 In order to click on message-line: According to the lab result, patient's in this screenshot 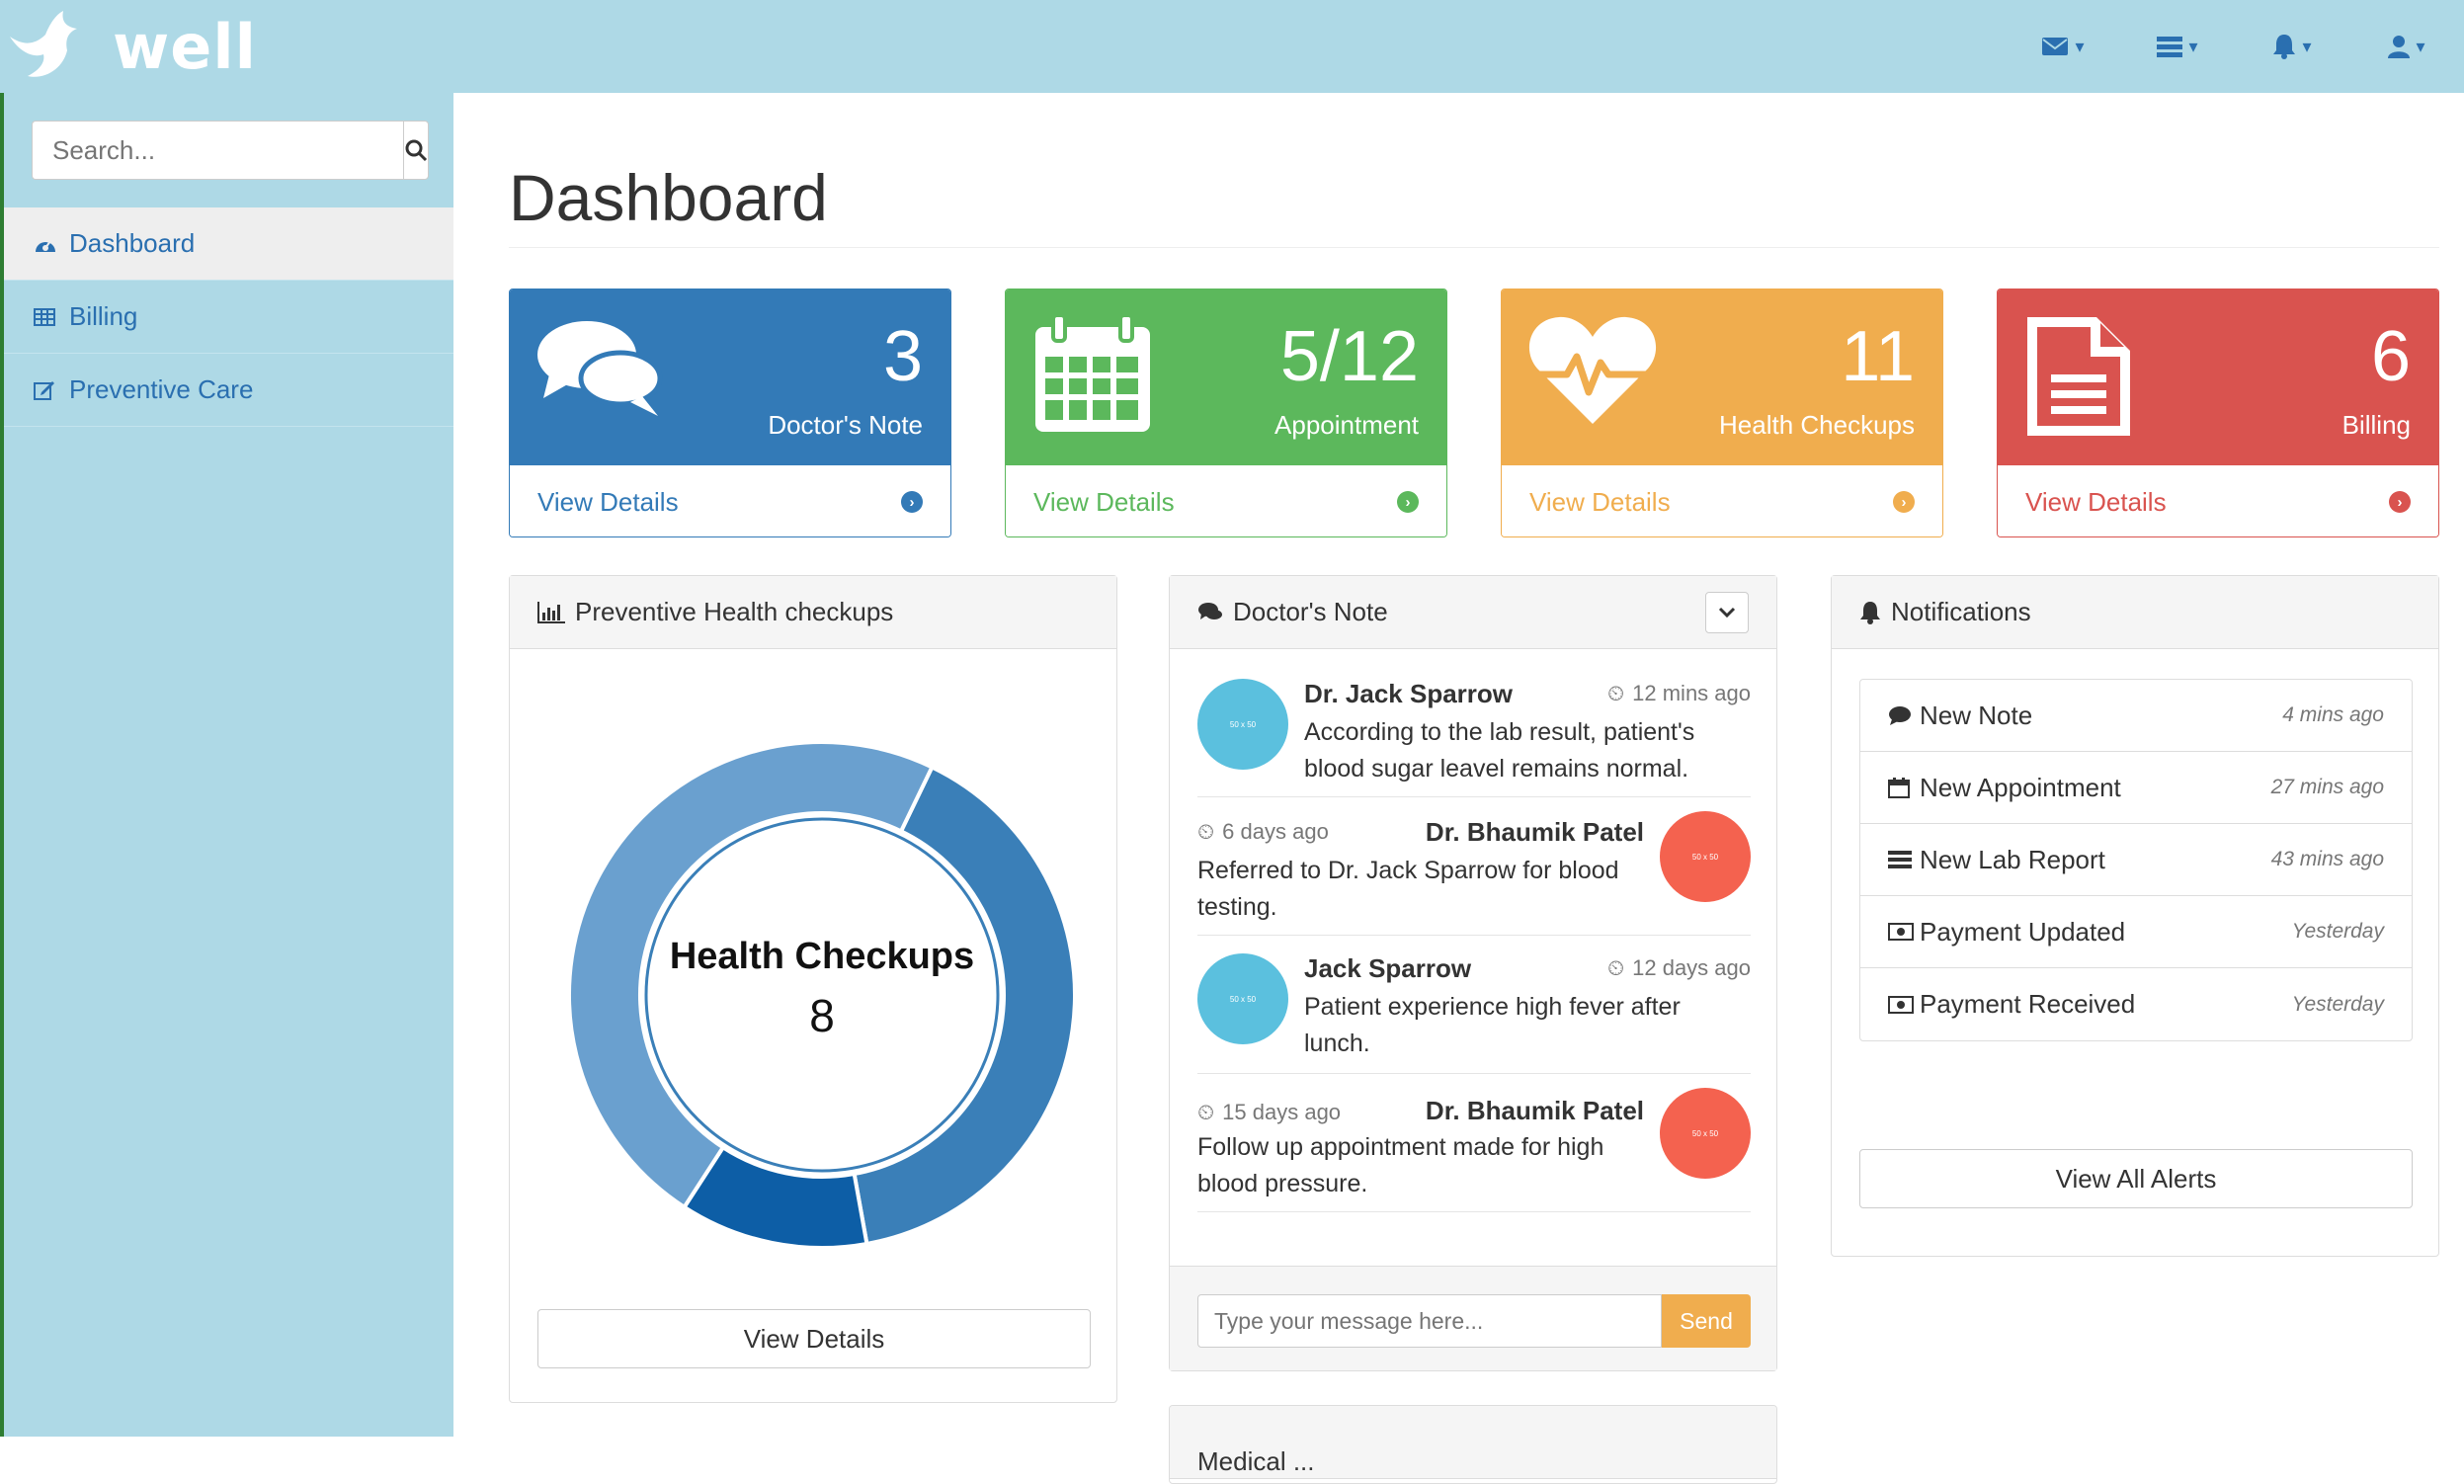, I will do `click(1499, 732)`.